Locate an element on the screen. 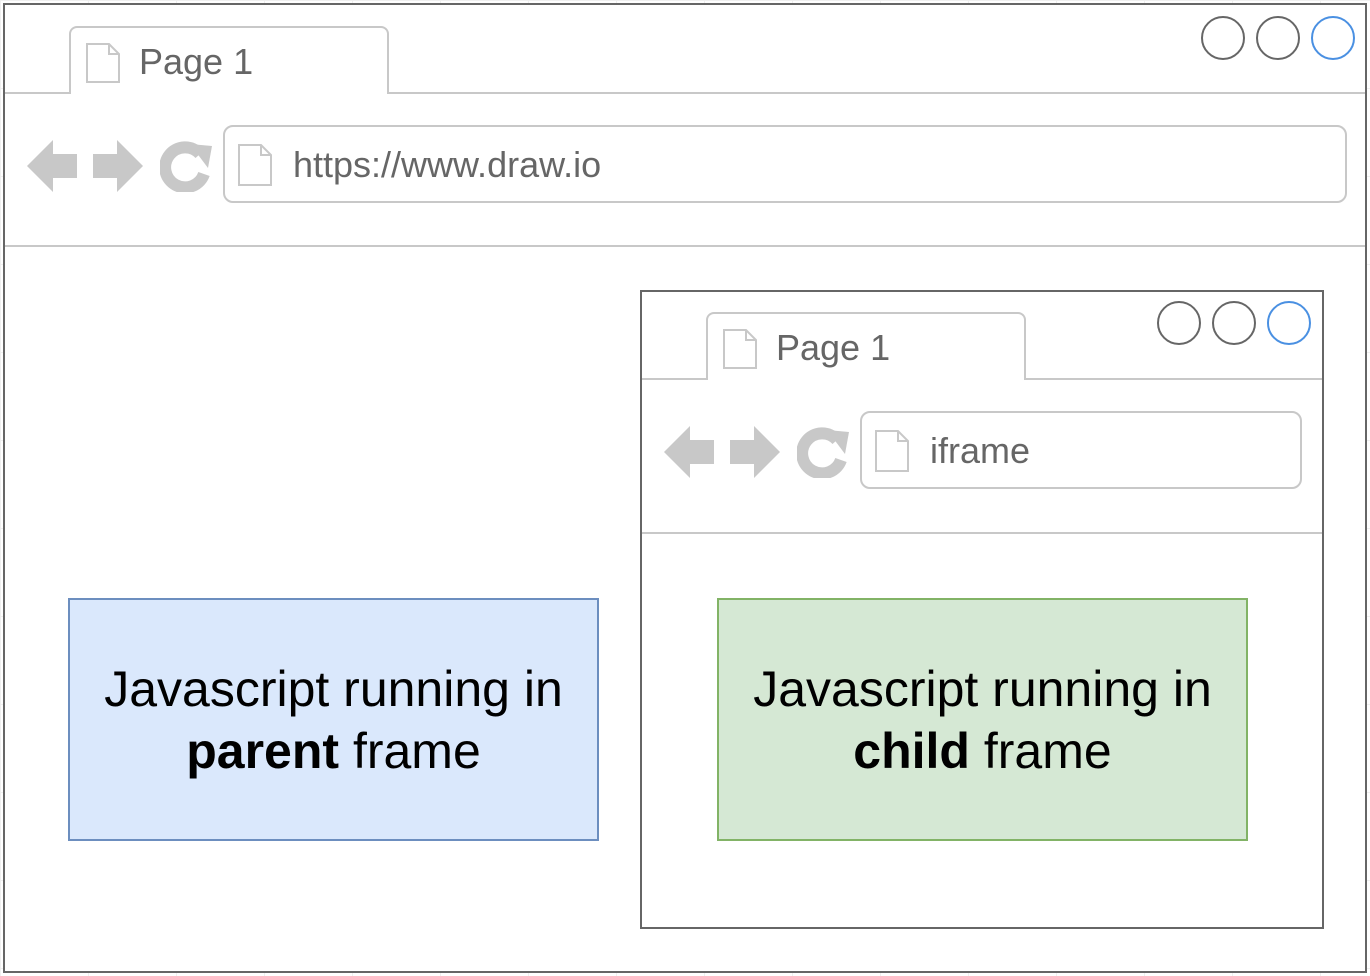 Image resolution: width=1370 pixels, height=976 pixels. inner-toolbar-separator is located at coordinates (982, 533).